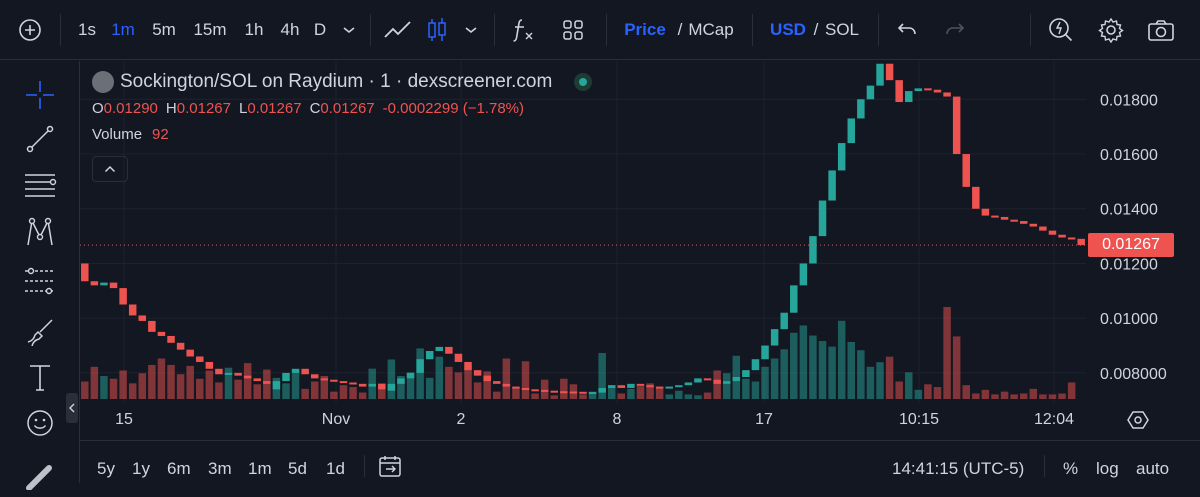 The height and width of the screenshot is (497, 1200). Describe the element at coordinates (164, 30) in the screenshot. I see `interval-5m: 5m` at that location.